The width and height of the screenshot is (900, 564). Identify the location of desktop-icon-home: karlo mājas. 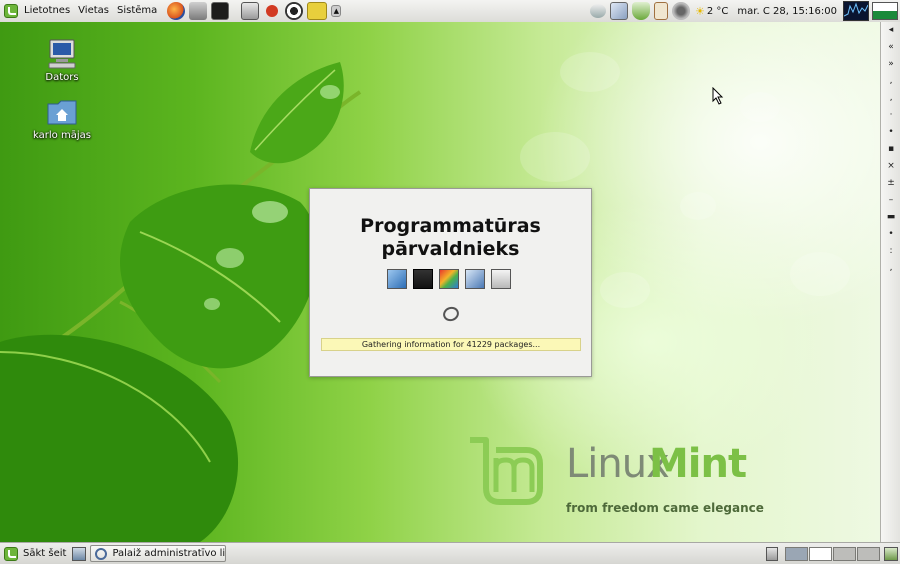
(62, 118).